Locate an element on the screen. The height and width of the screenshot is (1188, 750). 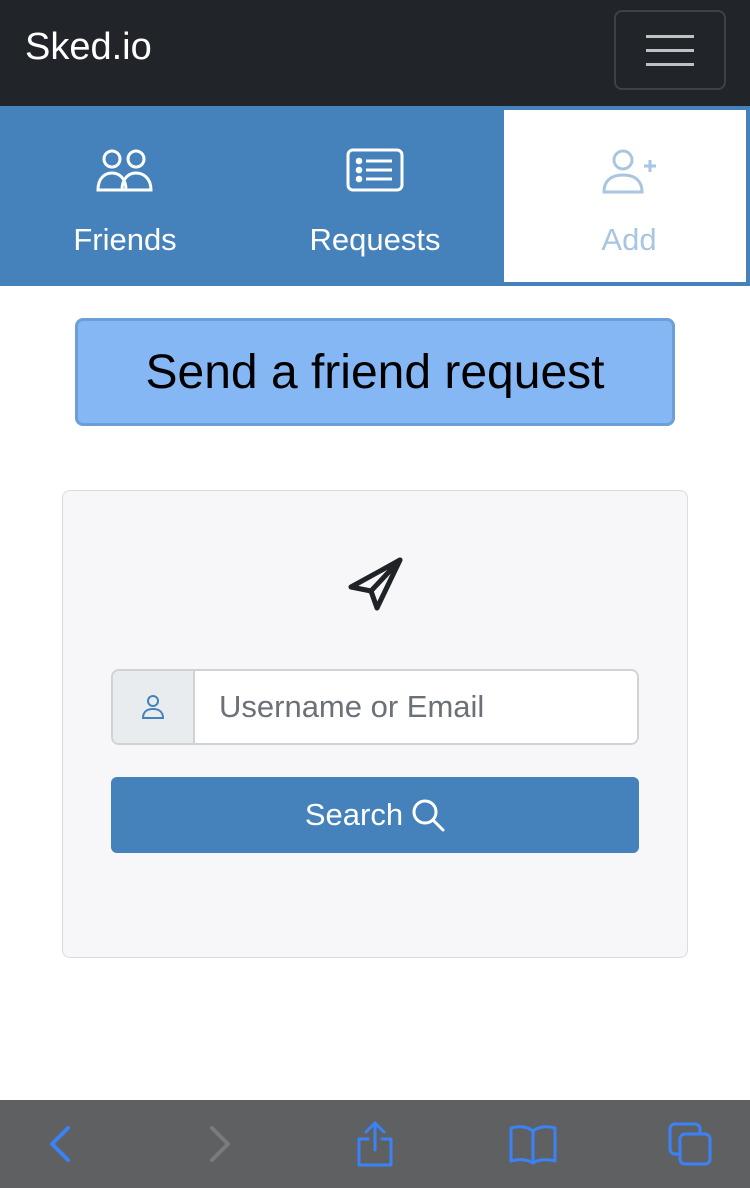
magnifier-icon is located at coordinates (428, 815).